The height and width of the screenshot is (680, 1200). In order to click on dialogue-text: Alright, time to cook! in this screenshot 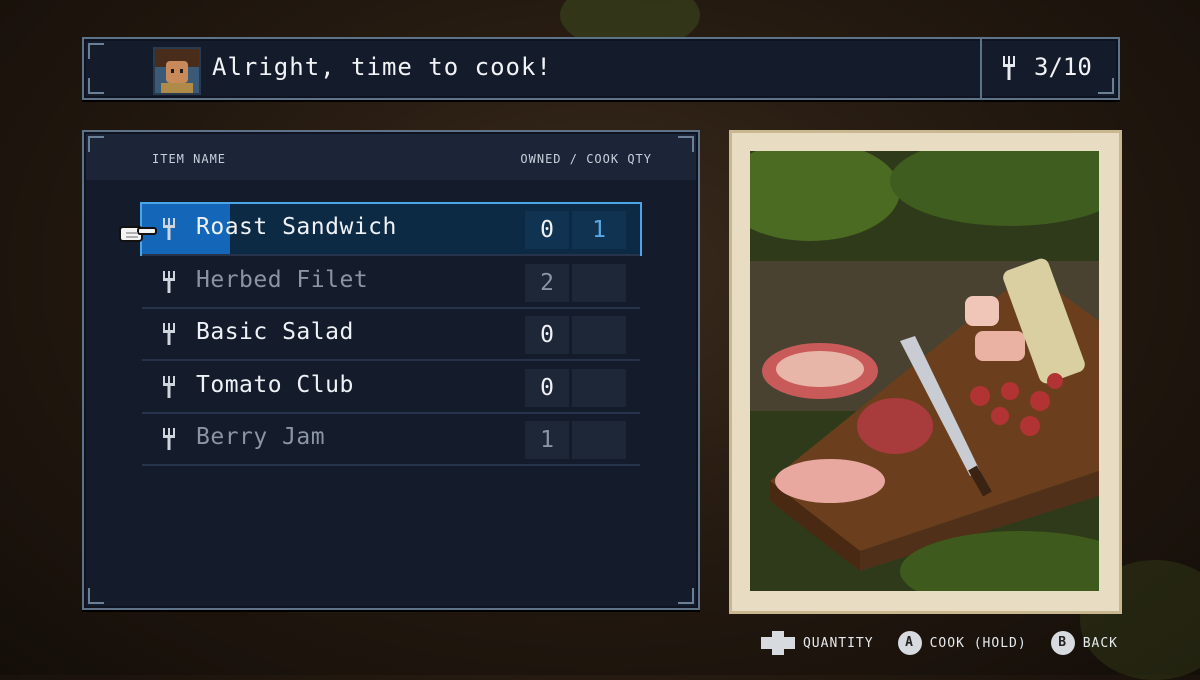, I will do `click(382, 67)`.